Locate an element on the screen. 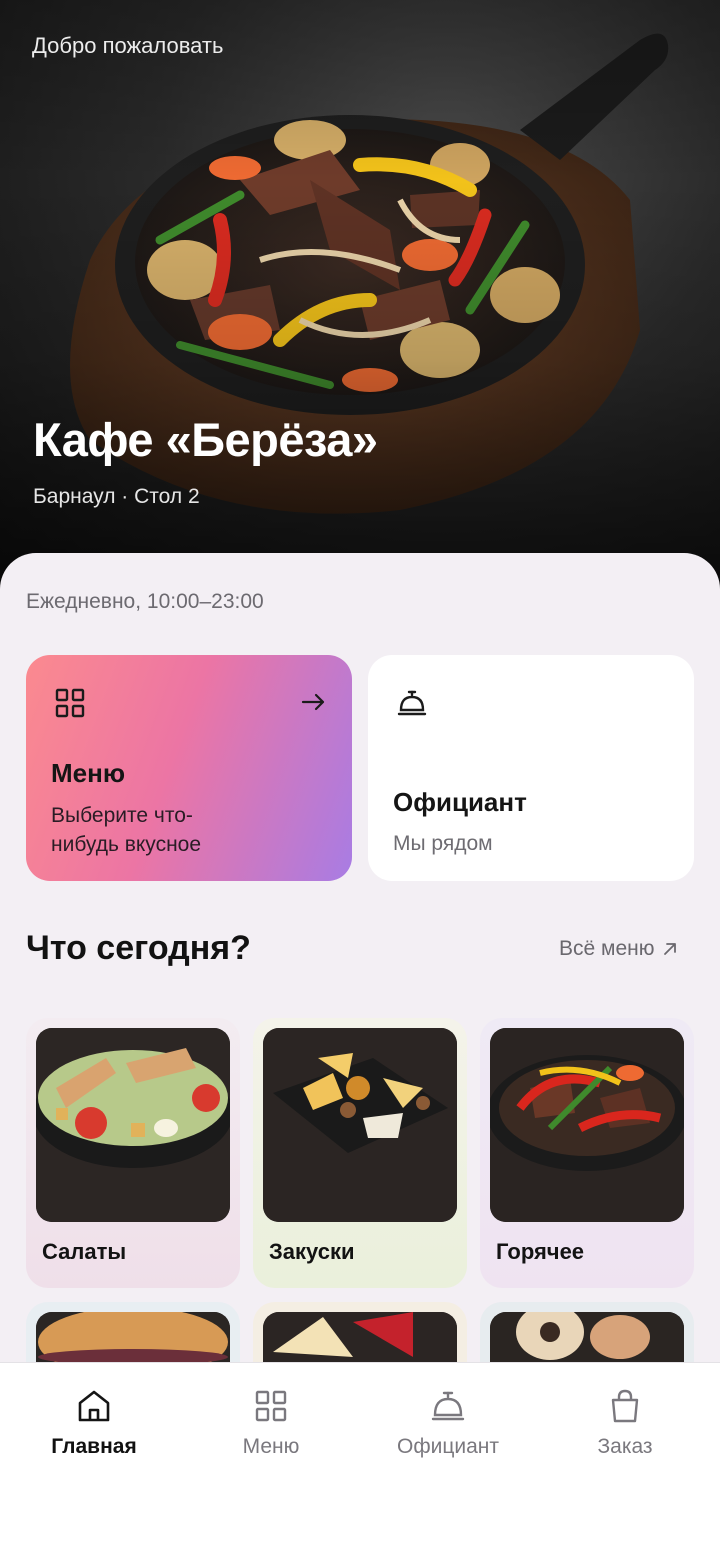 The height and width of the screenshot is (1541, 720). category-image-salads is located at coordinates (133, 1125).